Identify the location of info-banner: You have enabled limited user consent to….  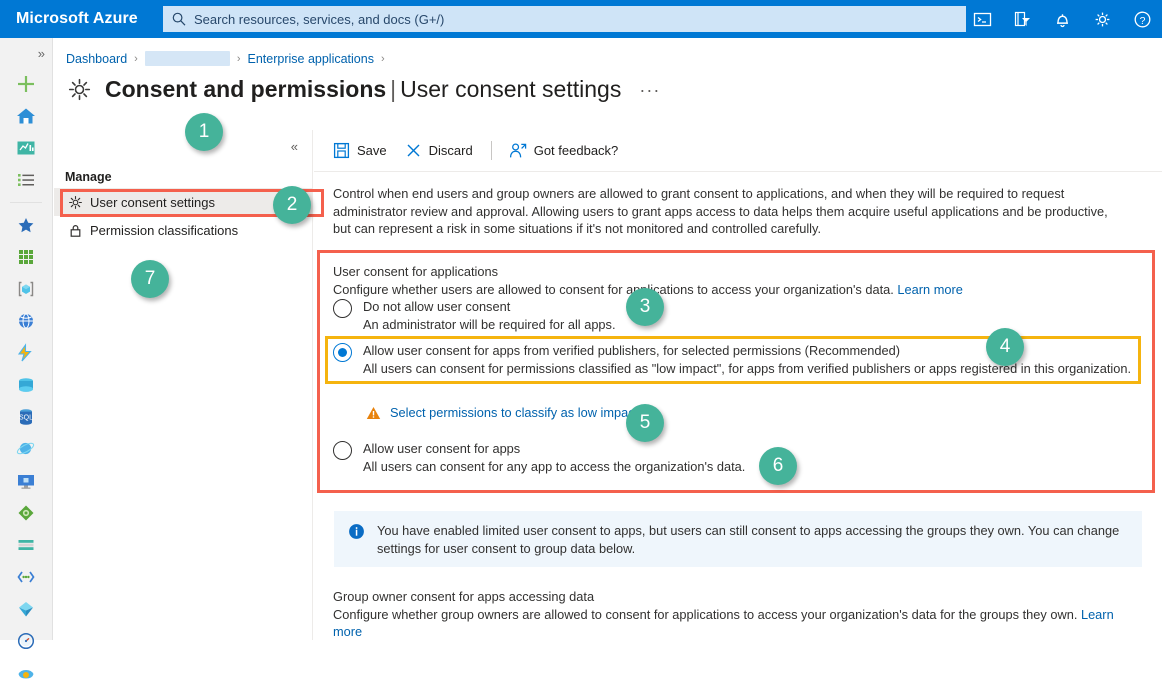
(738, 539).